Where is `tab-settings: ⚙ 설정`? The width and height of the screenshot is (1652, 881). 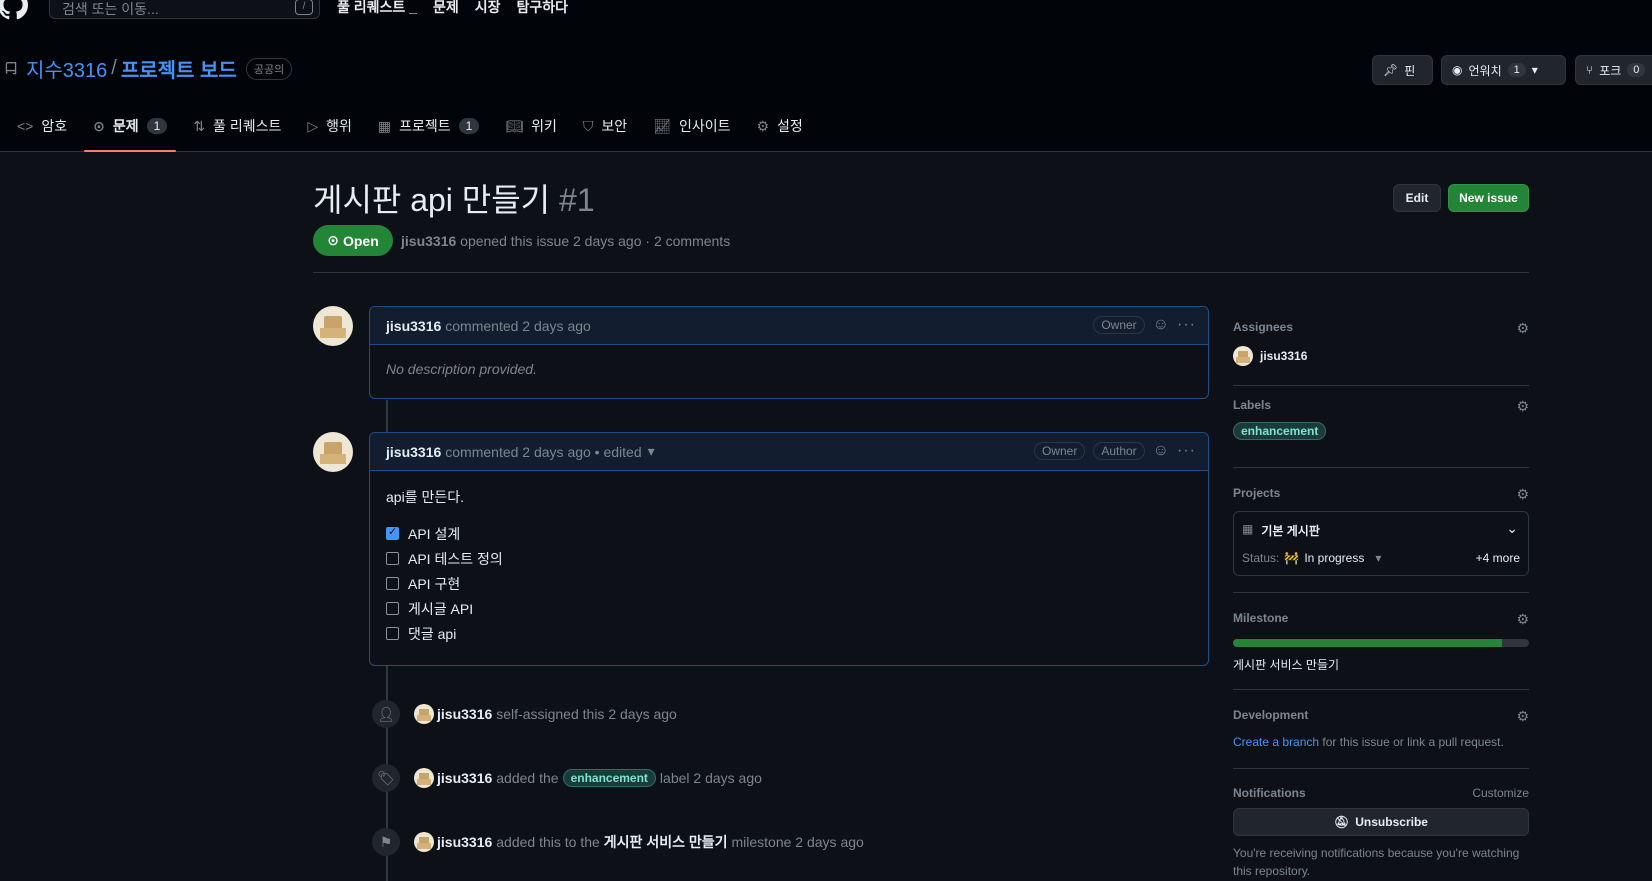 tab-settings: ⚙ 설정 is located at coordinates (779, 126).